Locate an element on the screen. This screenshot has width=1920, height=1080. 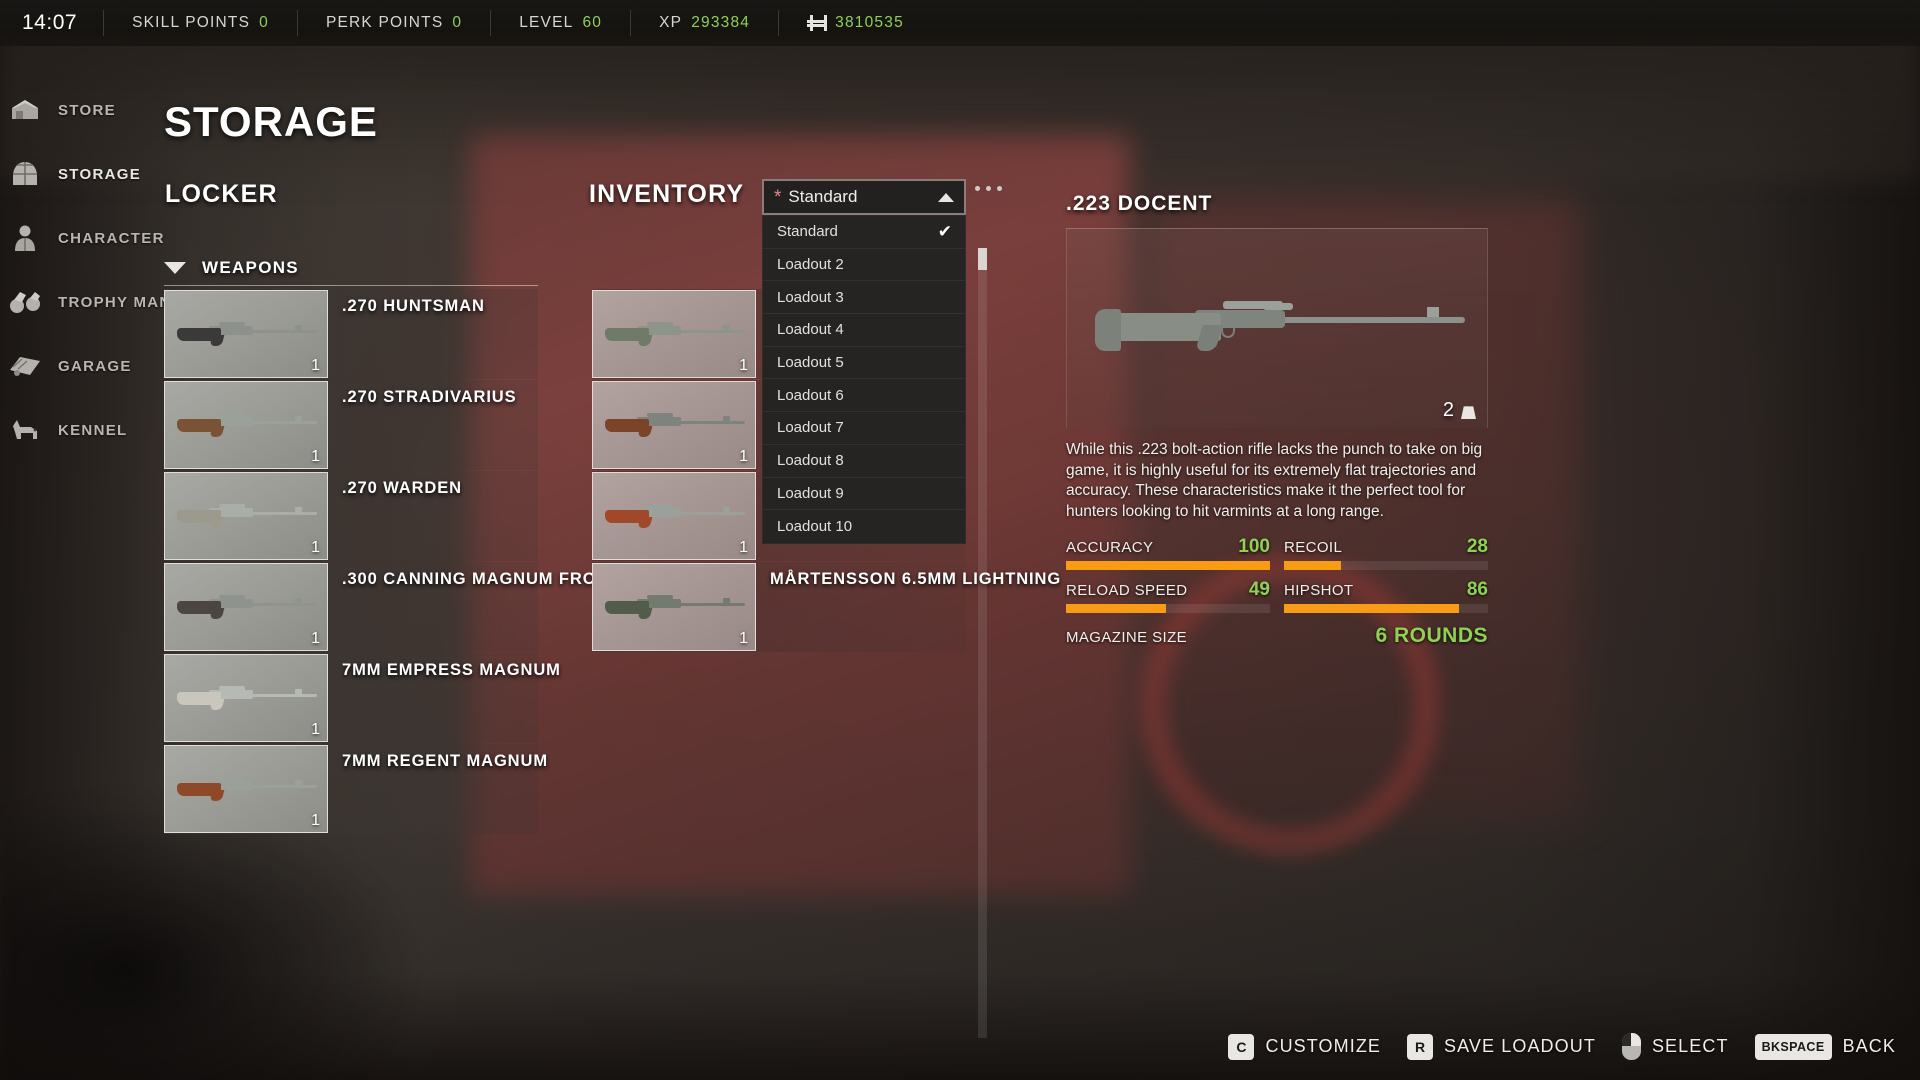
scrollbar-thumb is located at coordinates (982, 259).